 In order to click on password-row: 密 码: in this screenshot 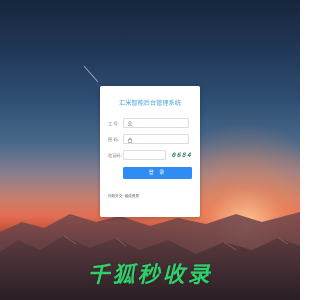, I will do `click(150, 139)`.